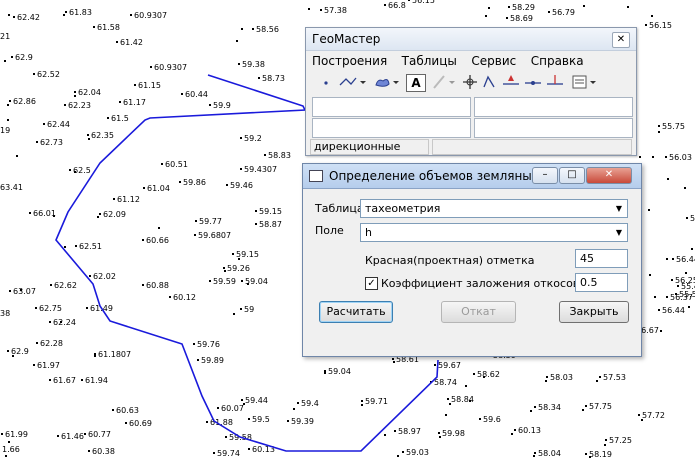 The image size is (695, 460). I want to click on properties-tool-icon, so click(584, 82).